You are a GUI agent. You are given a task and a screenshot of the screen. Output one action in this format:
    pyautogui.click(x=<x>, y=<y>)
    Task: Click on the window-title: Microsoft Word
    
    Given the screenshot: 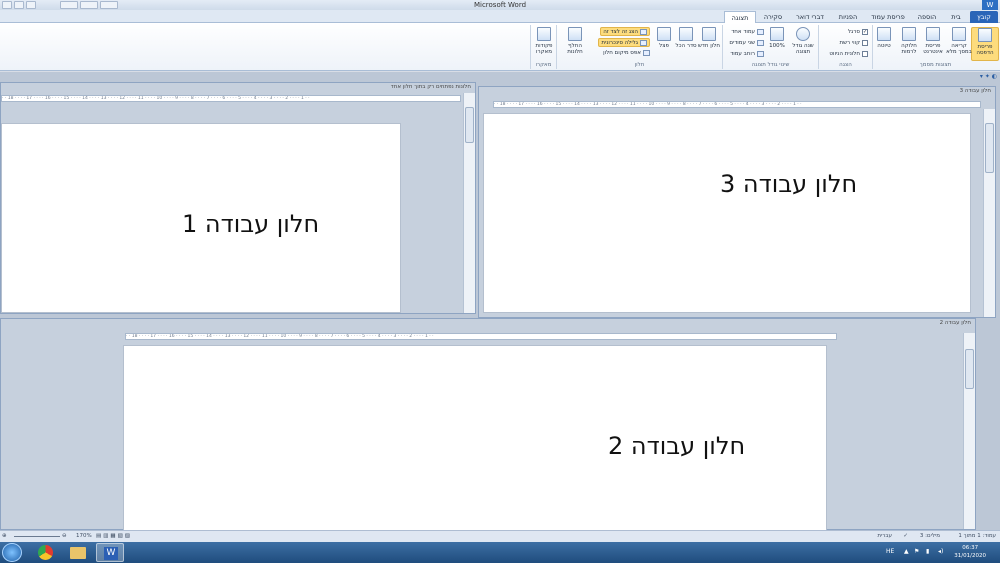 What is the action you would take?
    pyautogui.click(x=500, y=5)
    